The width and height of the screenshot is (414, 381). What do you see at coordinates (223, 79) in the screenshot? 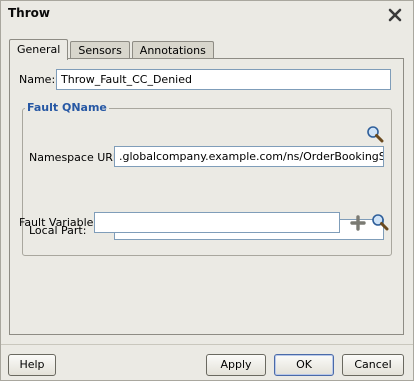
I see `name-field: Throw_Fault_CC_Denied` at bounding box center [223, 79].